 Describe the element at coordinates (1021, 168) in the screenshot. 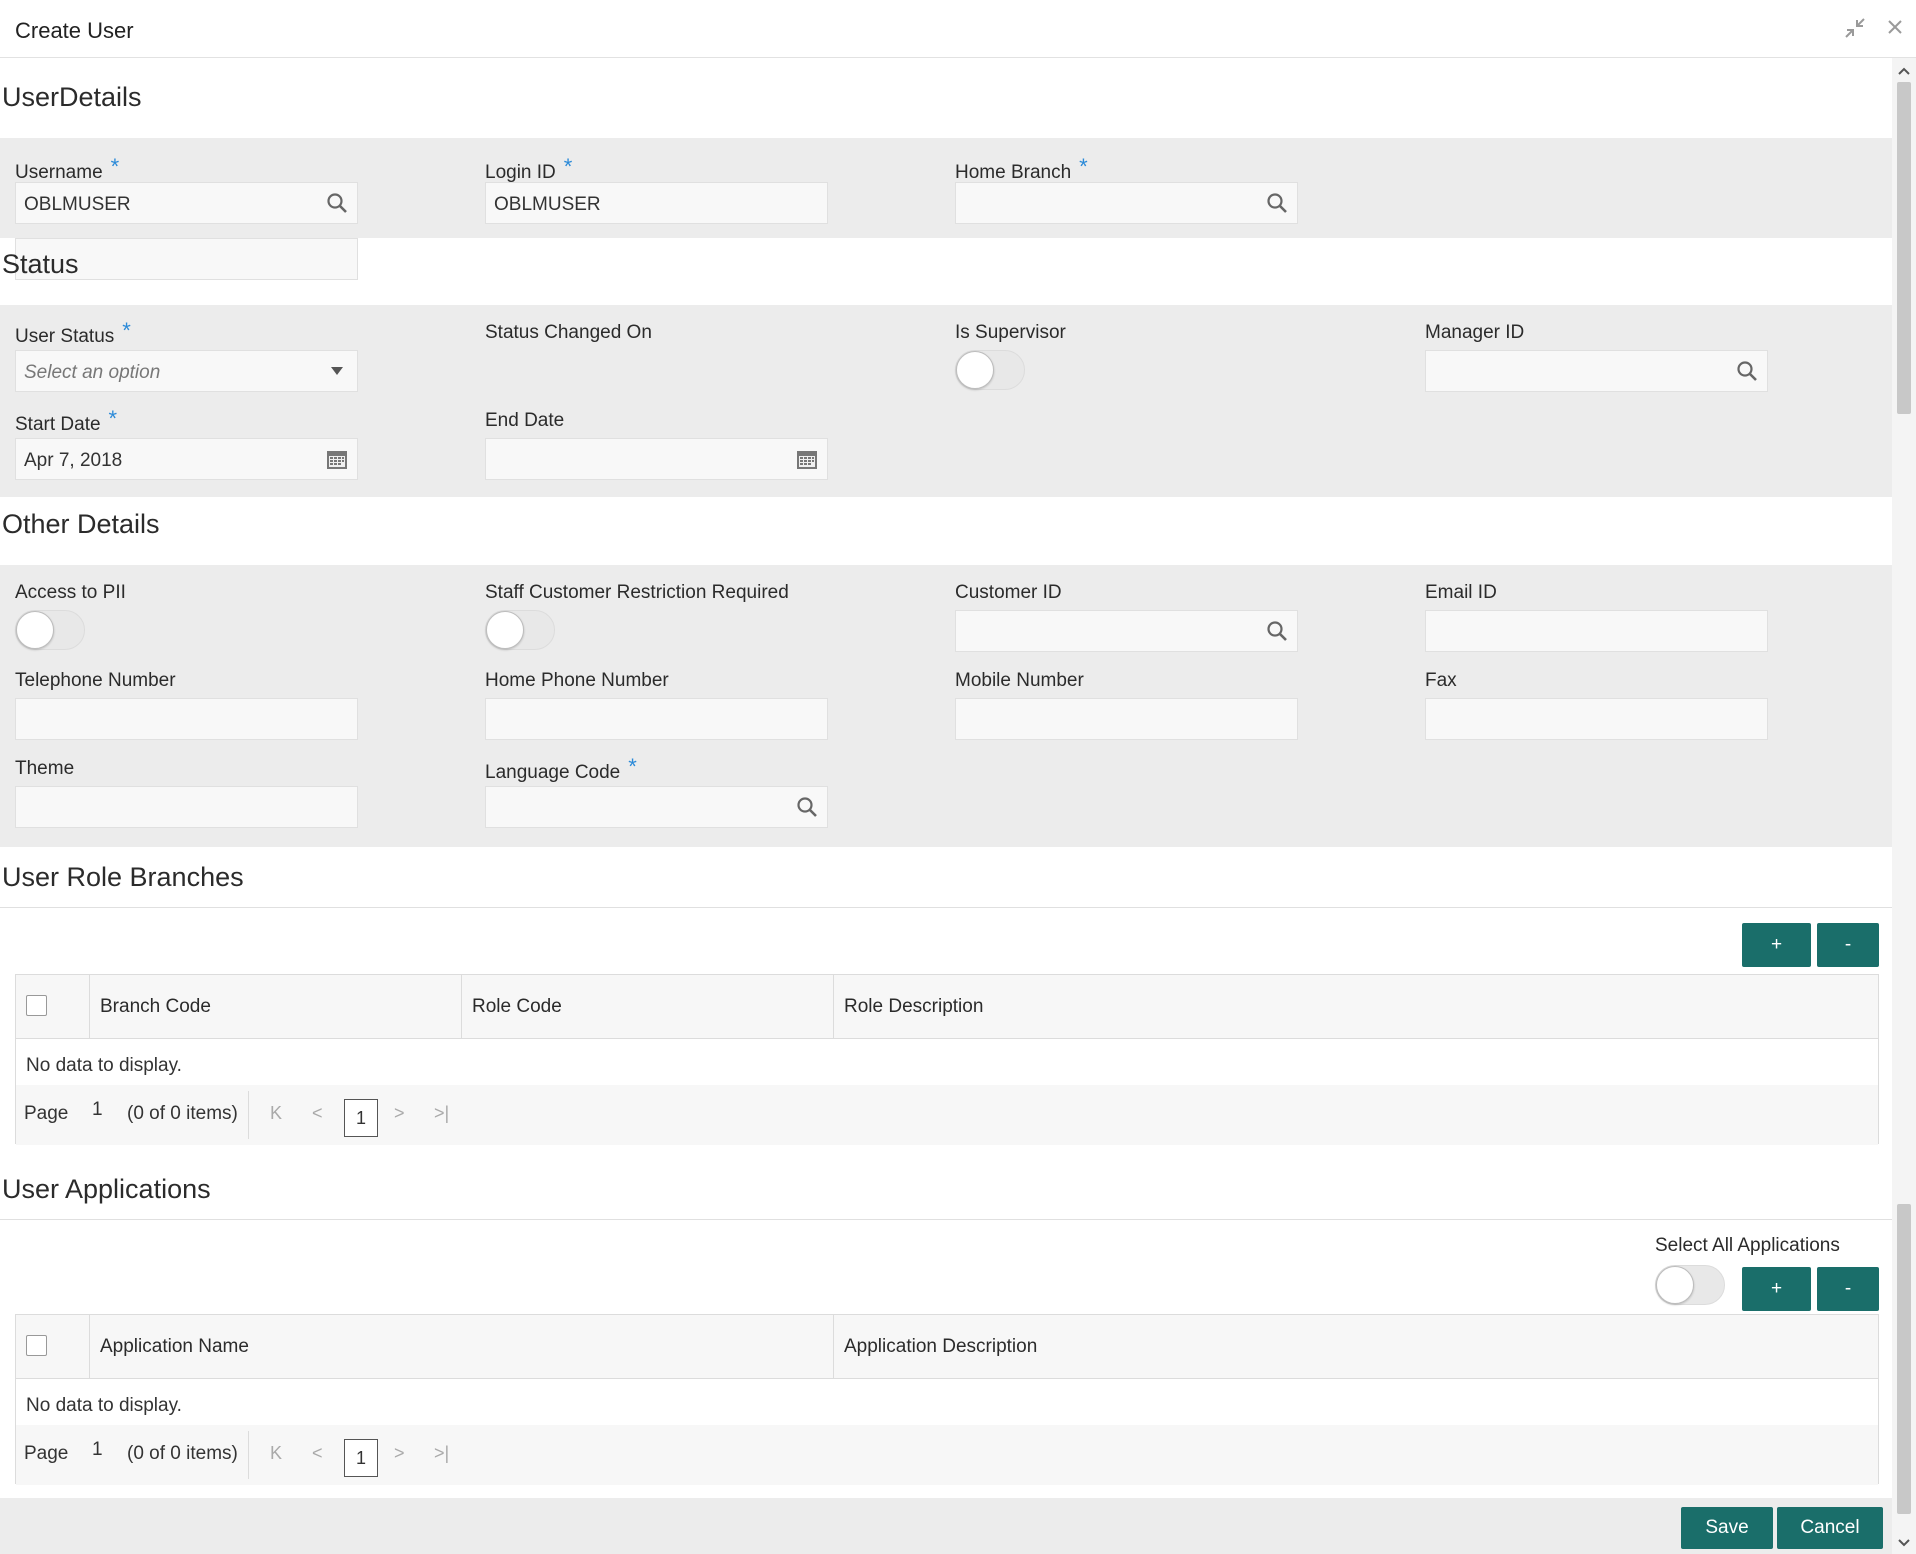

I see `home-branch-label: Home Branch *` at that location.